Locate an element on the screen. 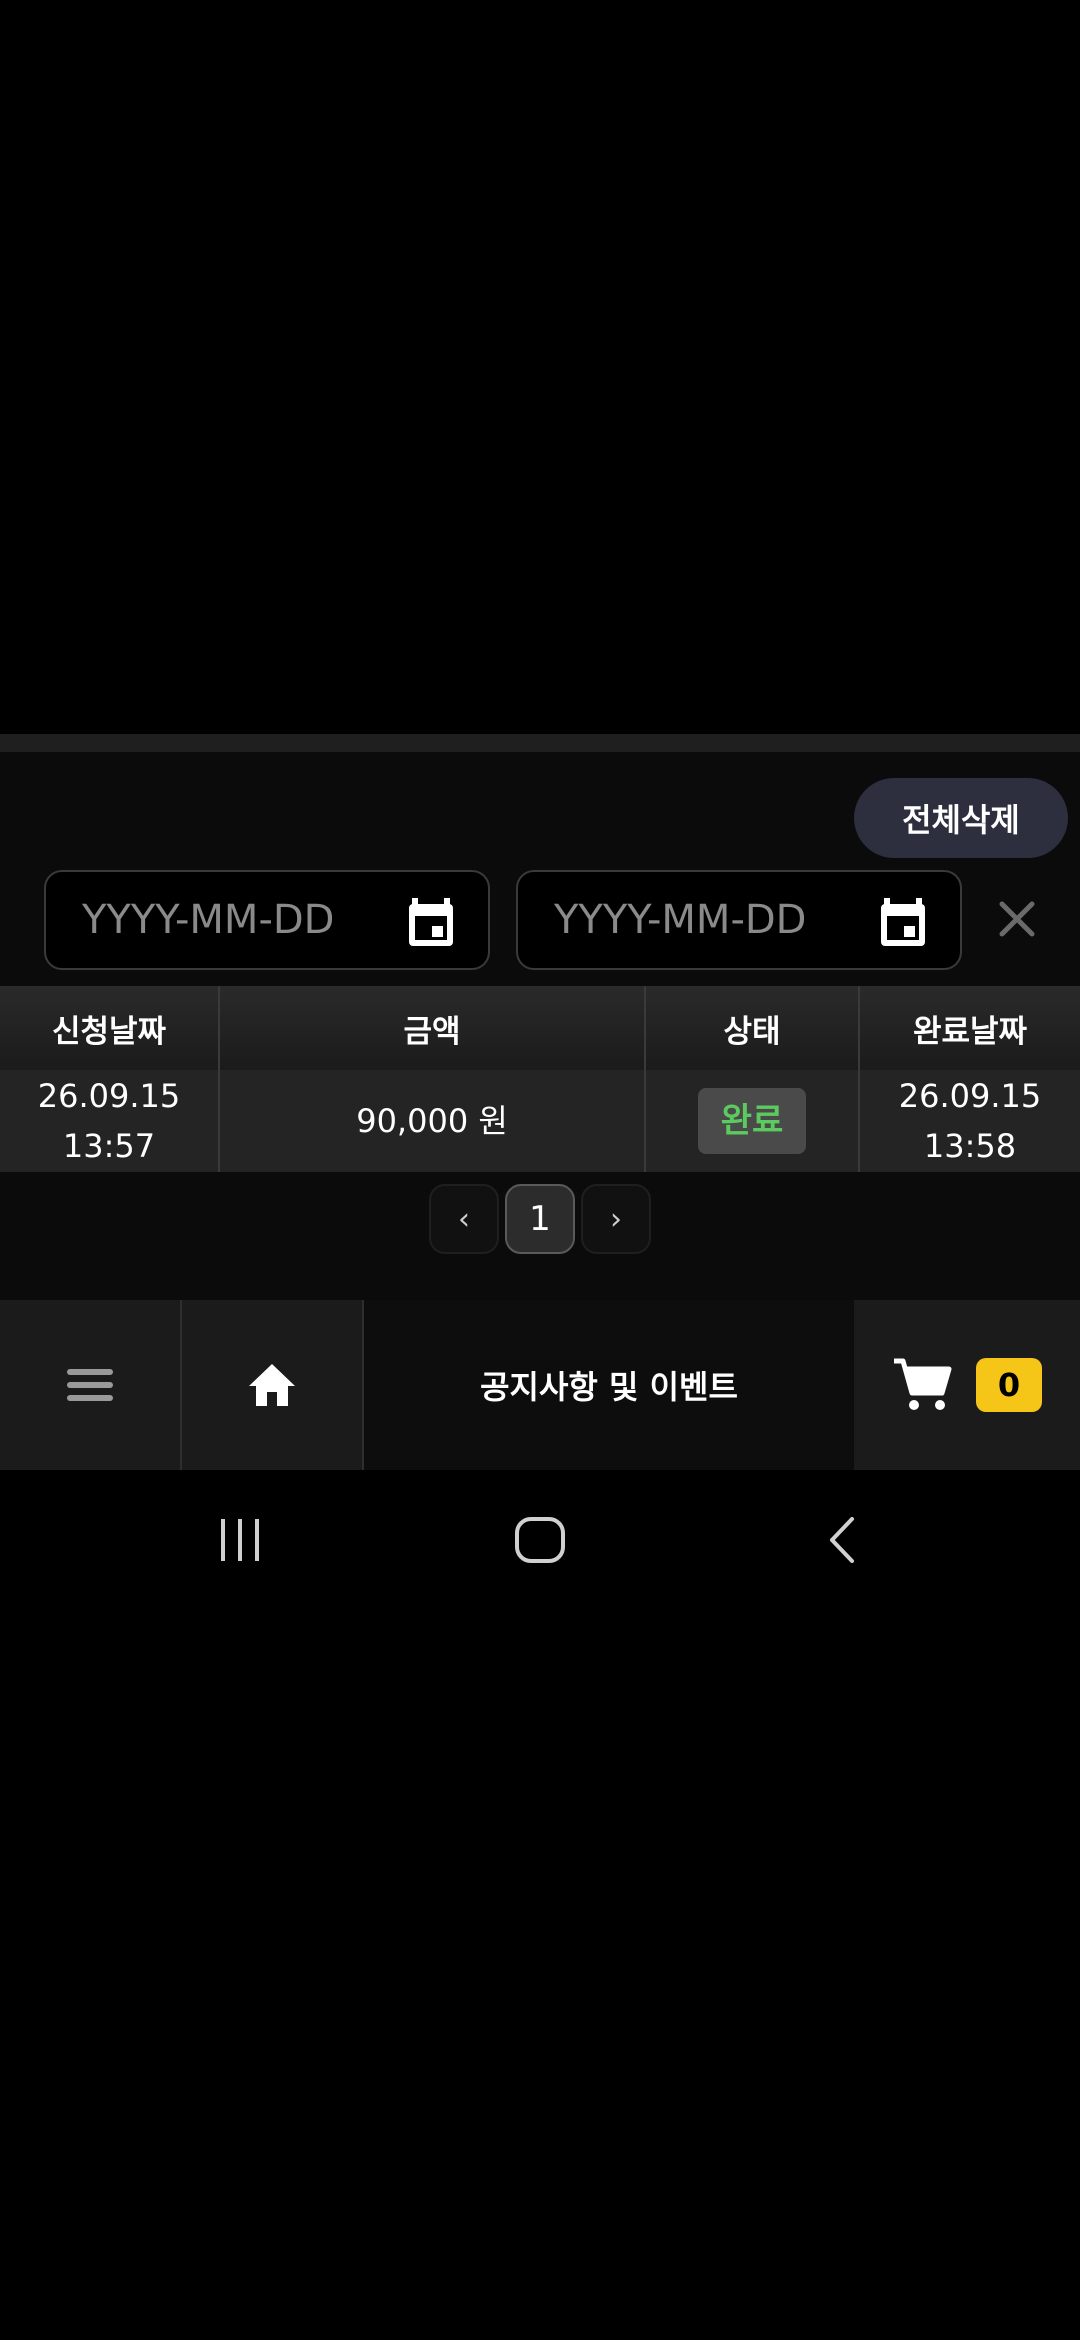  bottom-bar: 공지사항 및 이벤트 0 is located at coordinates (540, 1385).